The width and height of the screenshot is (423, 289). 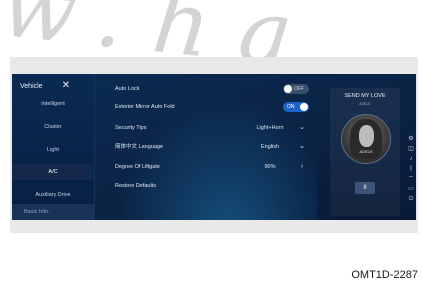 What do you see at coordinates (366, 136) in the screenshot?
I see `album-art-face` at bounding box center [366, 136].